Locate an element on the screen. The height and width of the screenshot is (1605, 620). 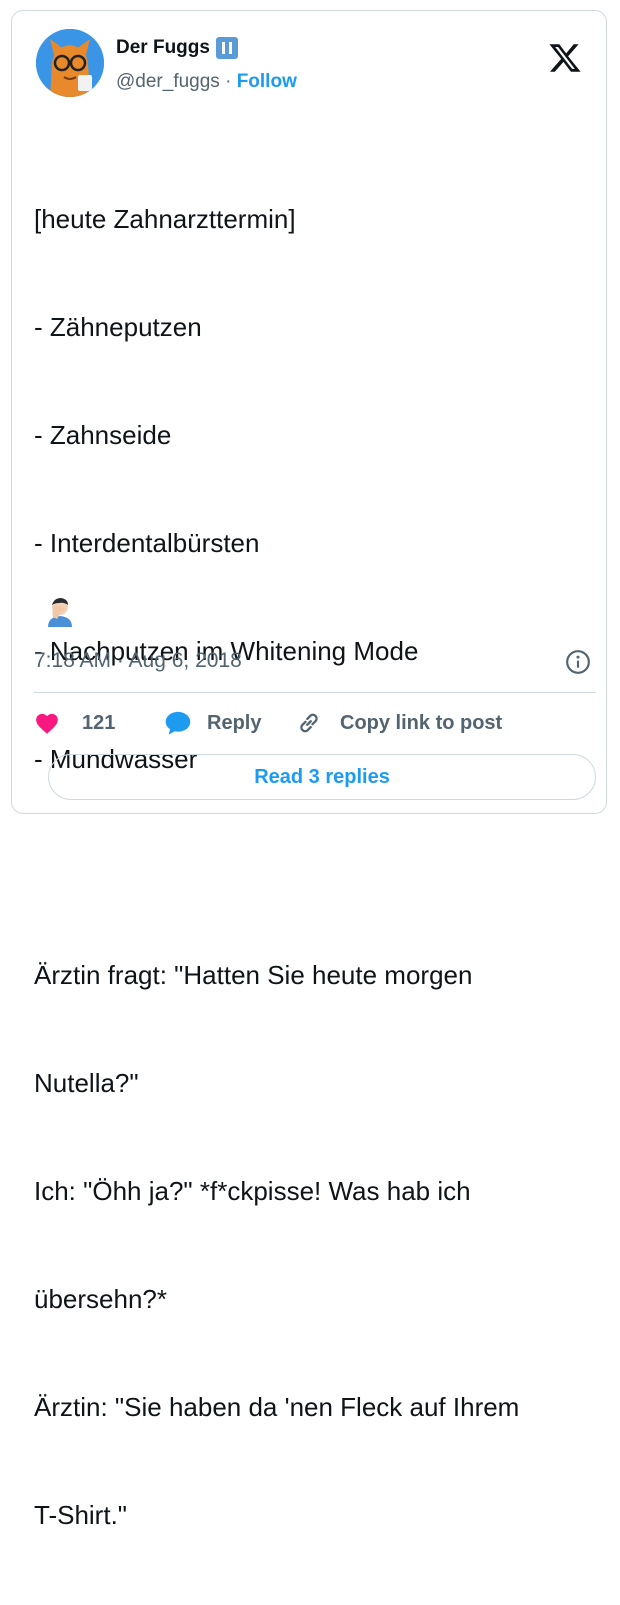
handle-row: @der_fuggs · Follow is located at coordinates (206, 82).